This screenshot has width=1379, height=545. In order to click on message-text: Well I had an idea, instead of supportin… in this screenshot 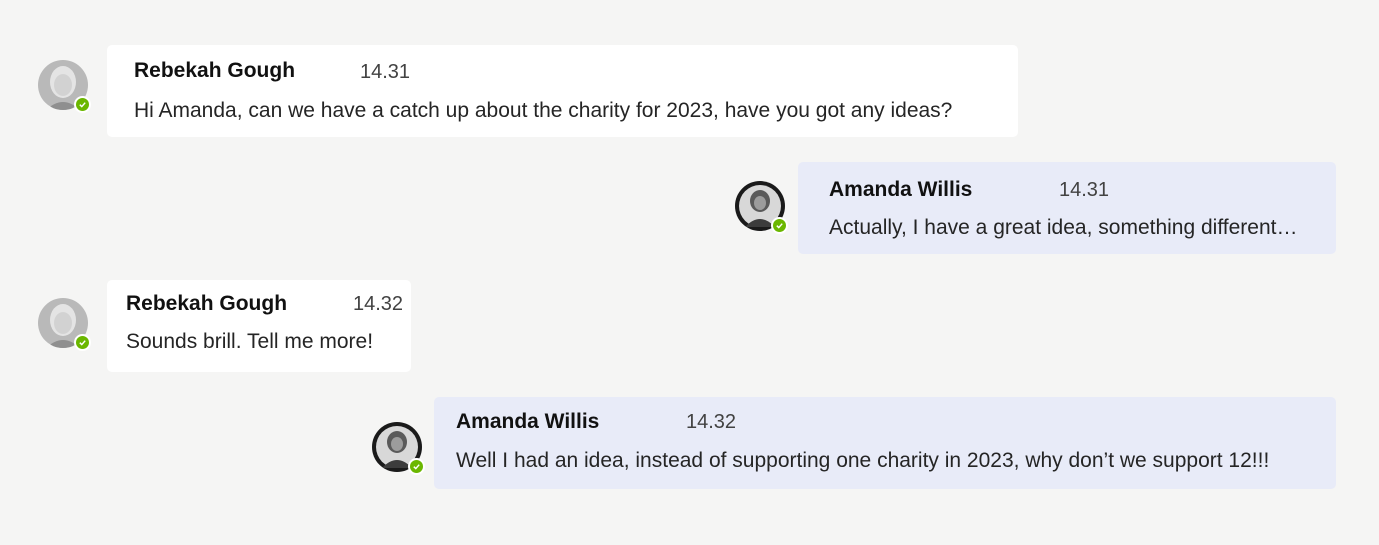, I will do `click(863, 460)`.